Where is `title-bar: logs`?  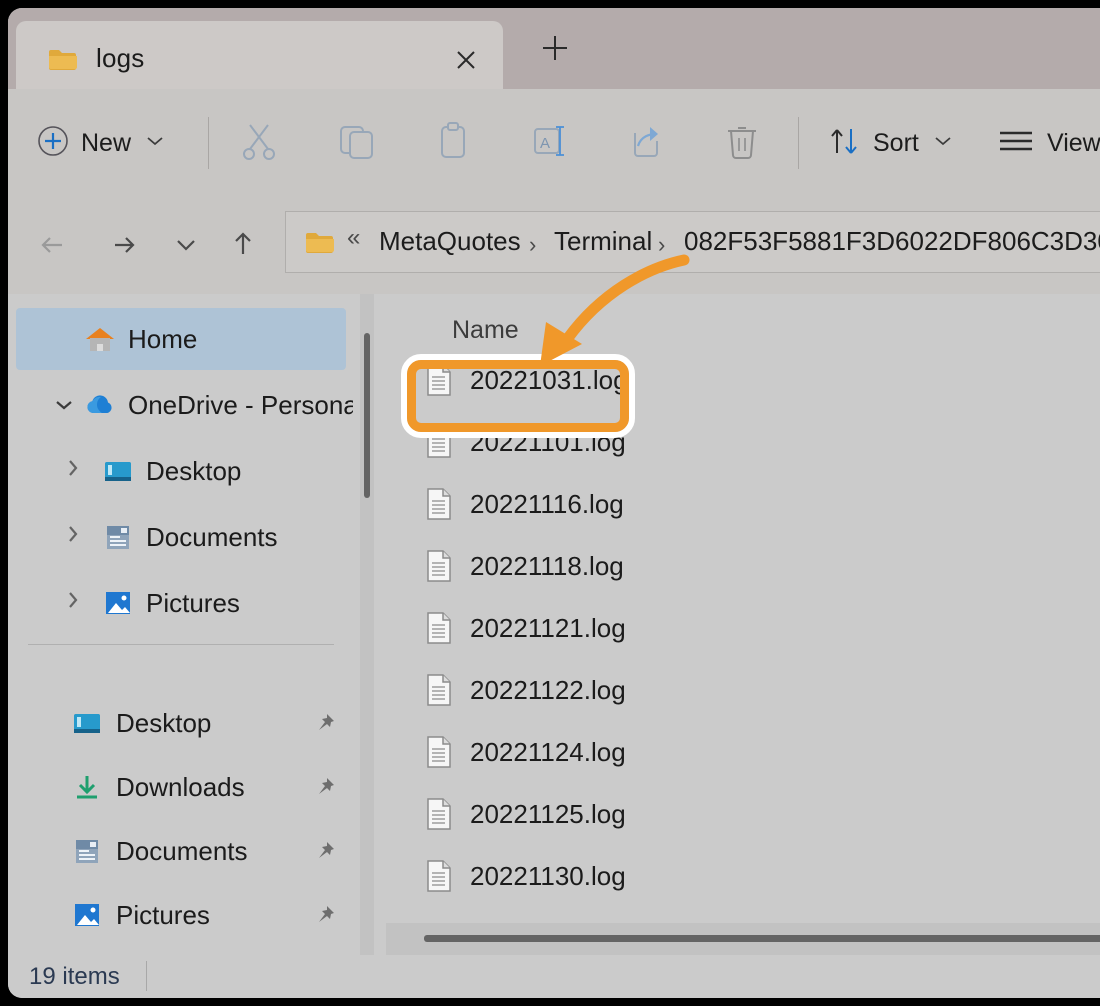
title-bar: logs is located at coordinates (554, 48).